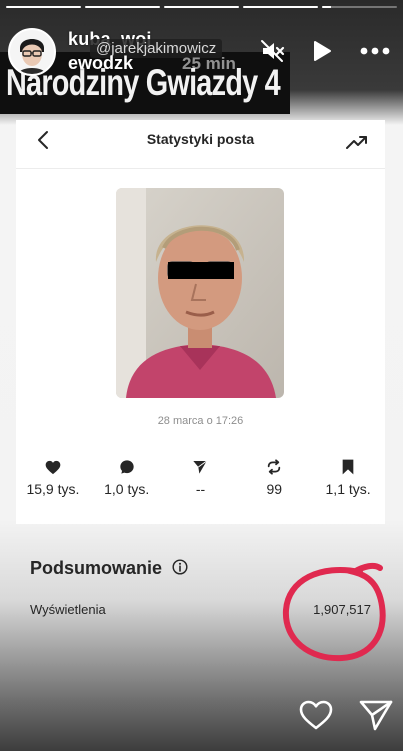  I want to click on trending-icon, so click(356, 142).